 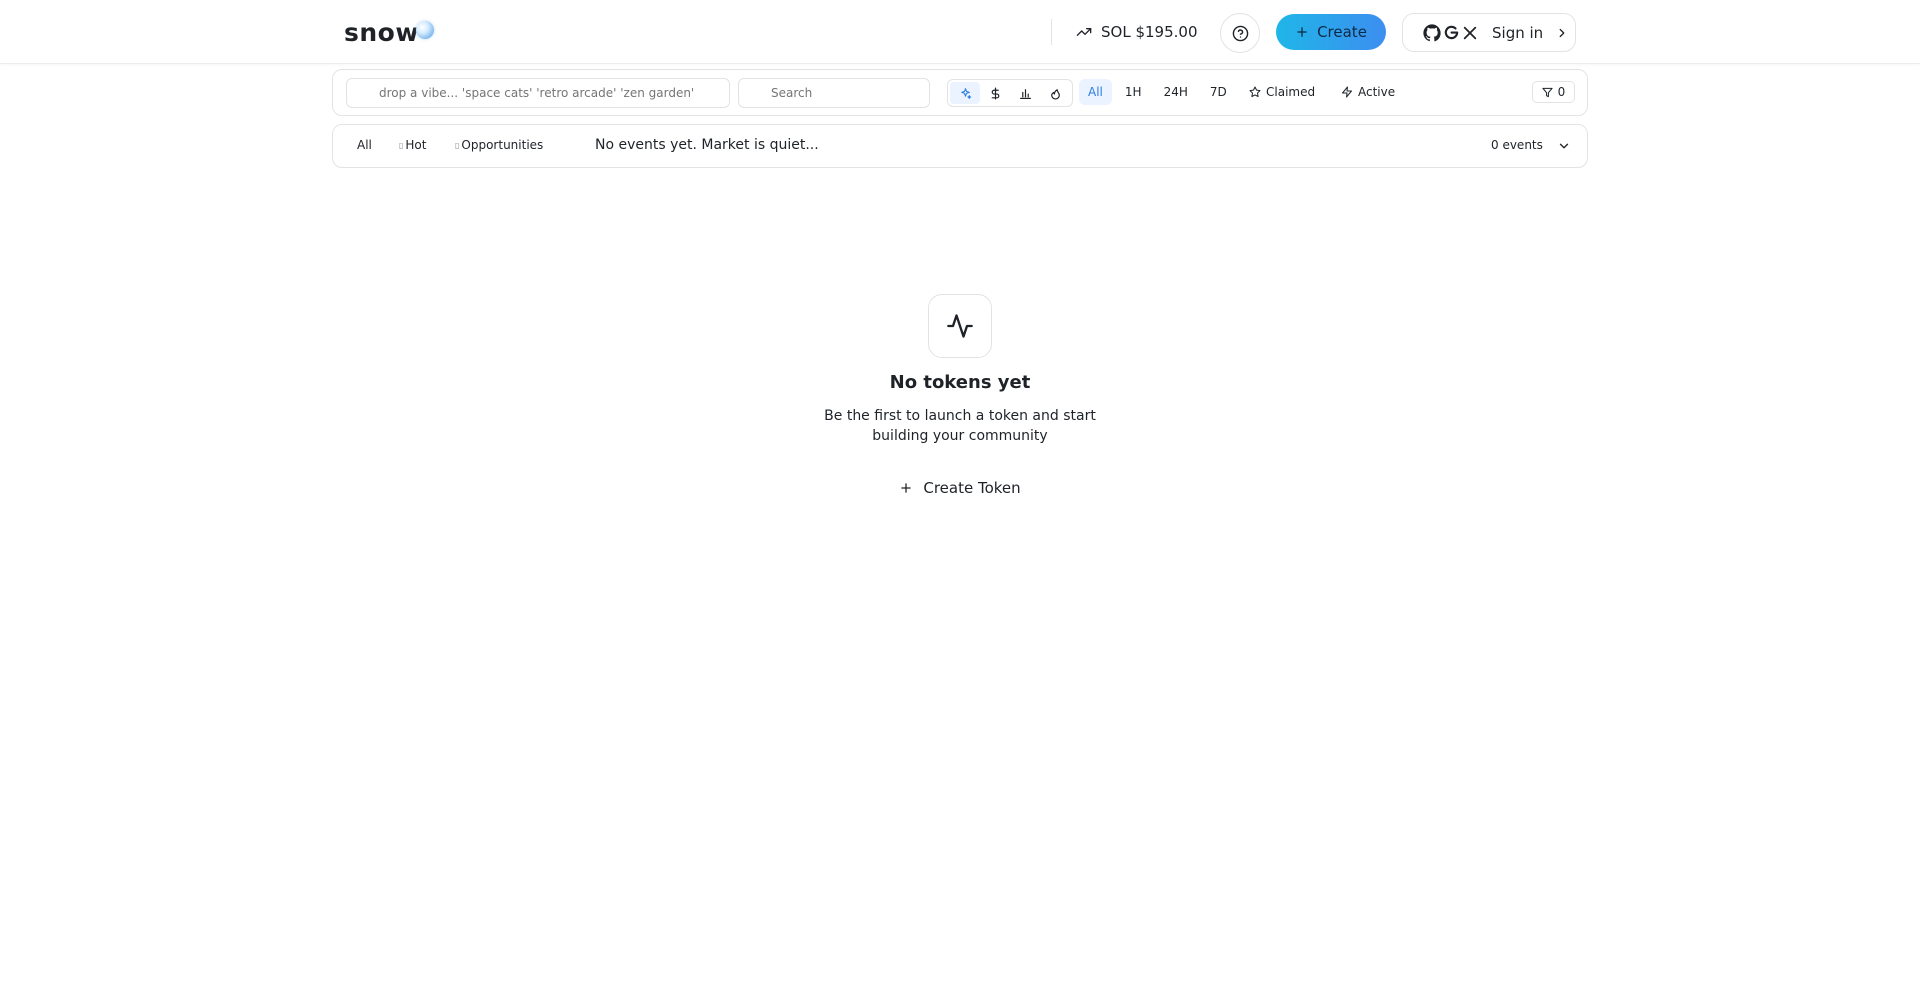 I want to click on trending-up-icon, so click(x=1084, y=32).